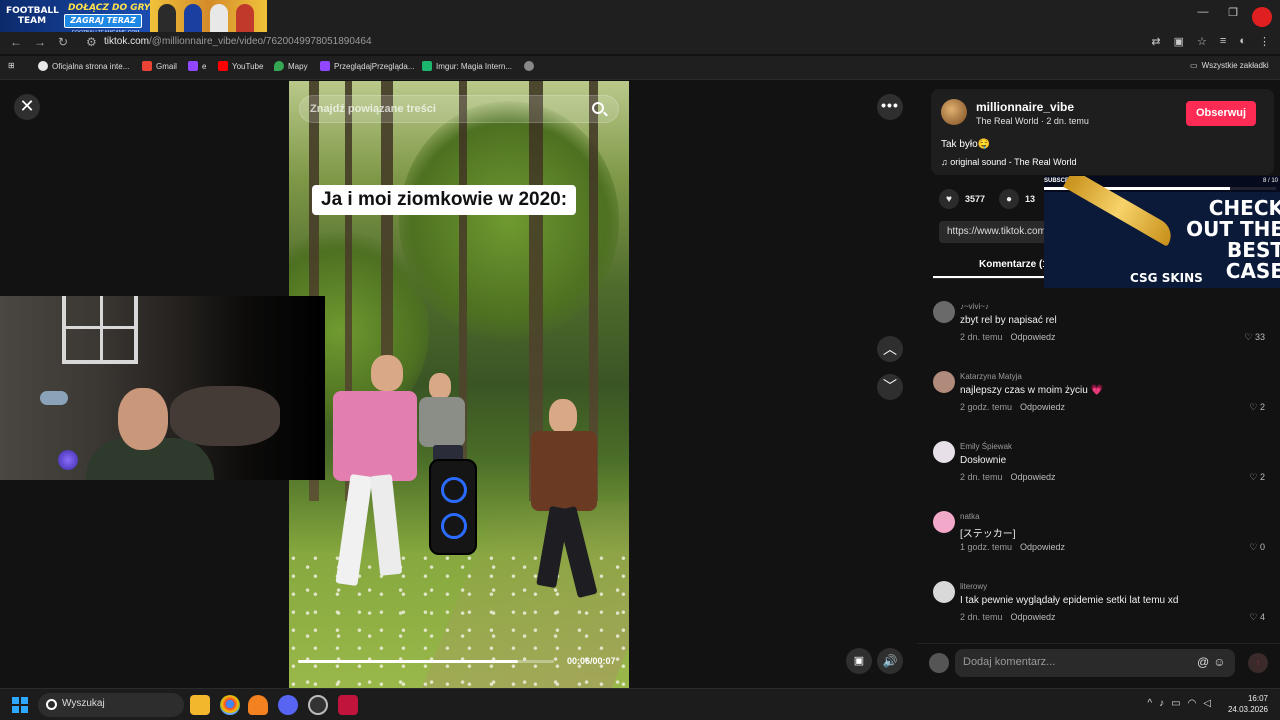 The image size is (1280, 720). Describe the element at coordinates (1153, 703) in the screenshot. I see `chevron-up-icon: ^` at that location.